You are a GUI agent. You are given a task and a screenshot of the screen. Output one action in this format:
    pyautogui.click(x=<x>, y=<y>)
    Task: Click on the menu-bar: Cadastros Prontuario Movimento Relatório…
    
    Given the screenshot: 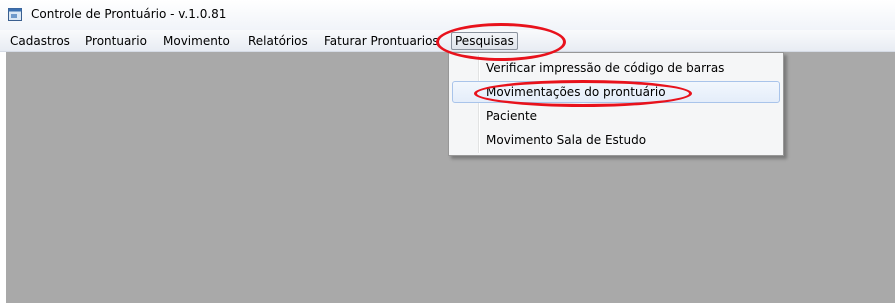 What is the action you would take?
    pyautogui.click(x=447, y=41)
    